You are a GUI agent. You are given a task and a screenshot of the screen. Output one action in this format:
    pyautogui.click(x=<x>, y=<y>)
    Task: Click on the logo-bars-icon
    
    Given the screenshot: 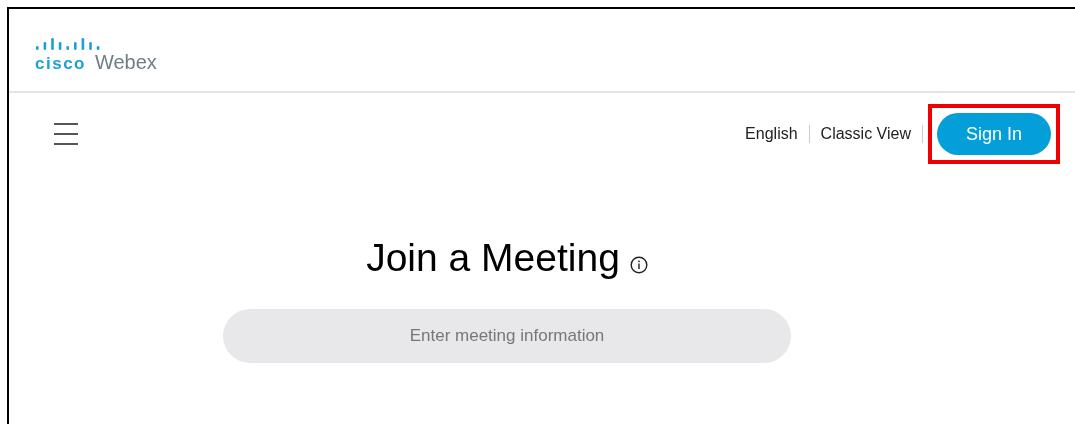 What is the action you would take?
    pyautogui.click(x=68, y=43)
    